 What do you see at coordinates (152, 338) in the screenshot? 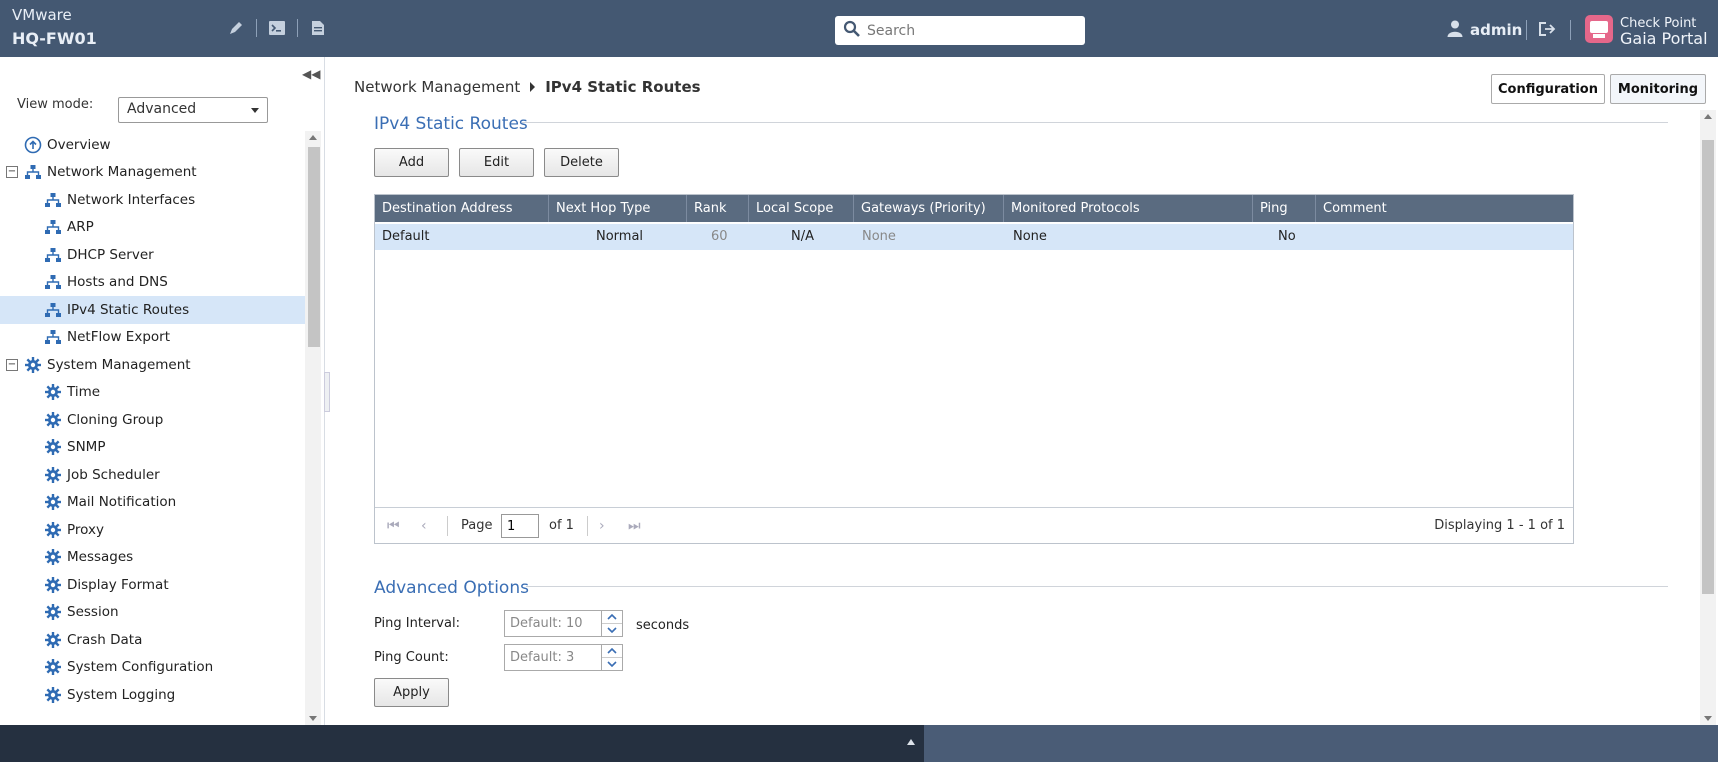
I see `sidebar-item-netflow-export: NetFlow Export` at bounding box center [152, 338].